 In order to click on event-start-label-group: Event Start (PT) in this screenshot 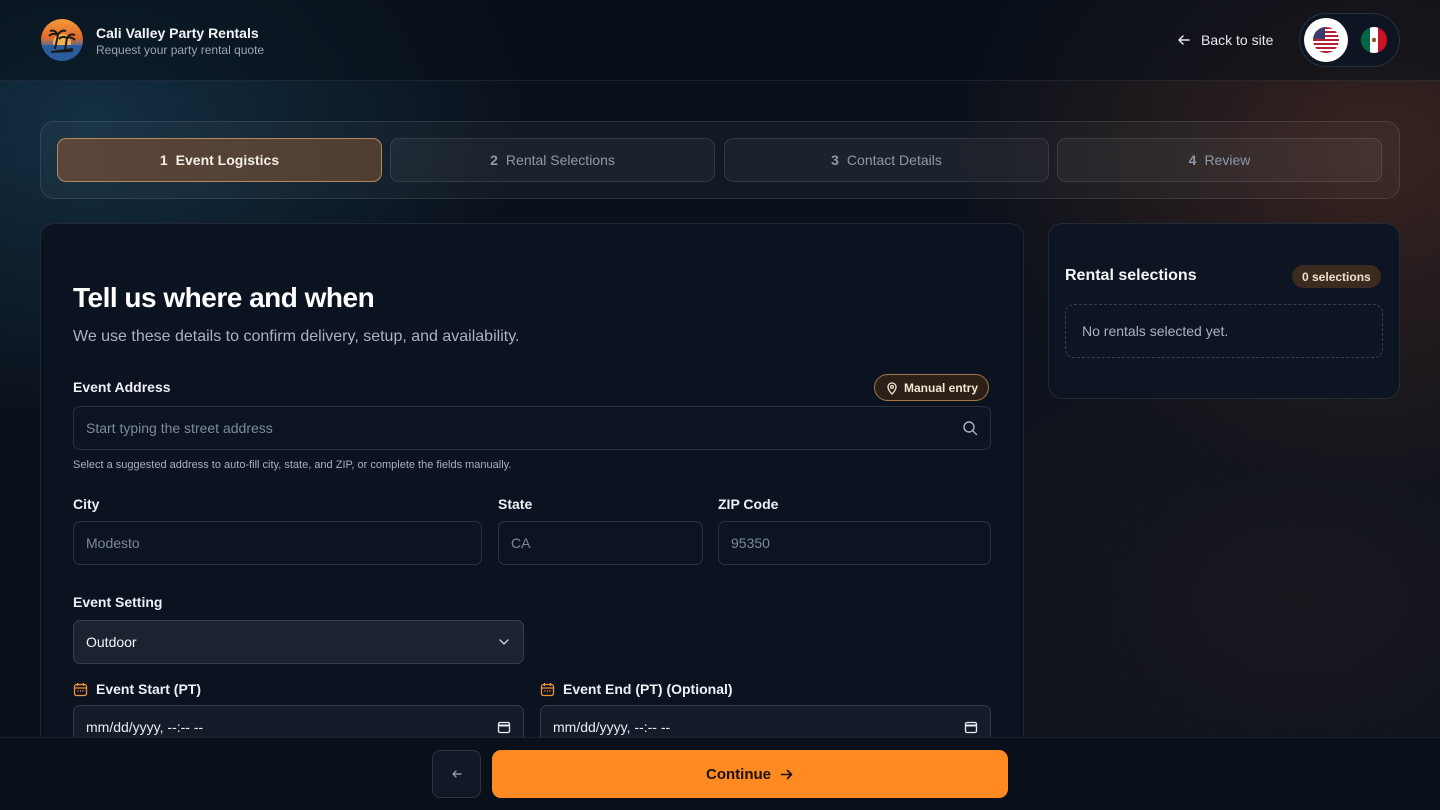, I will do `click(137, 689)`.